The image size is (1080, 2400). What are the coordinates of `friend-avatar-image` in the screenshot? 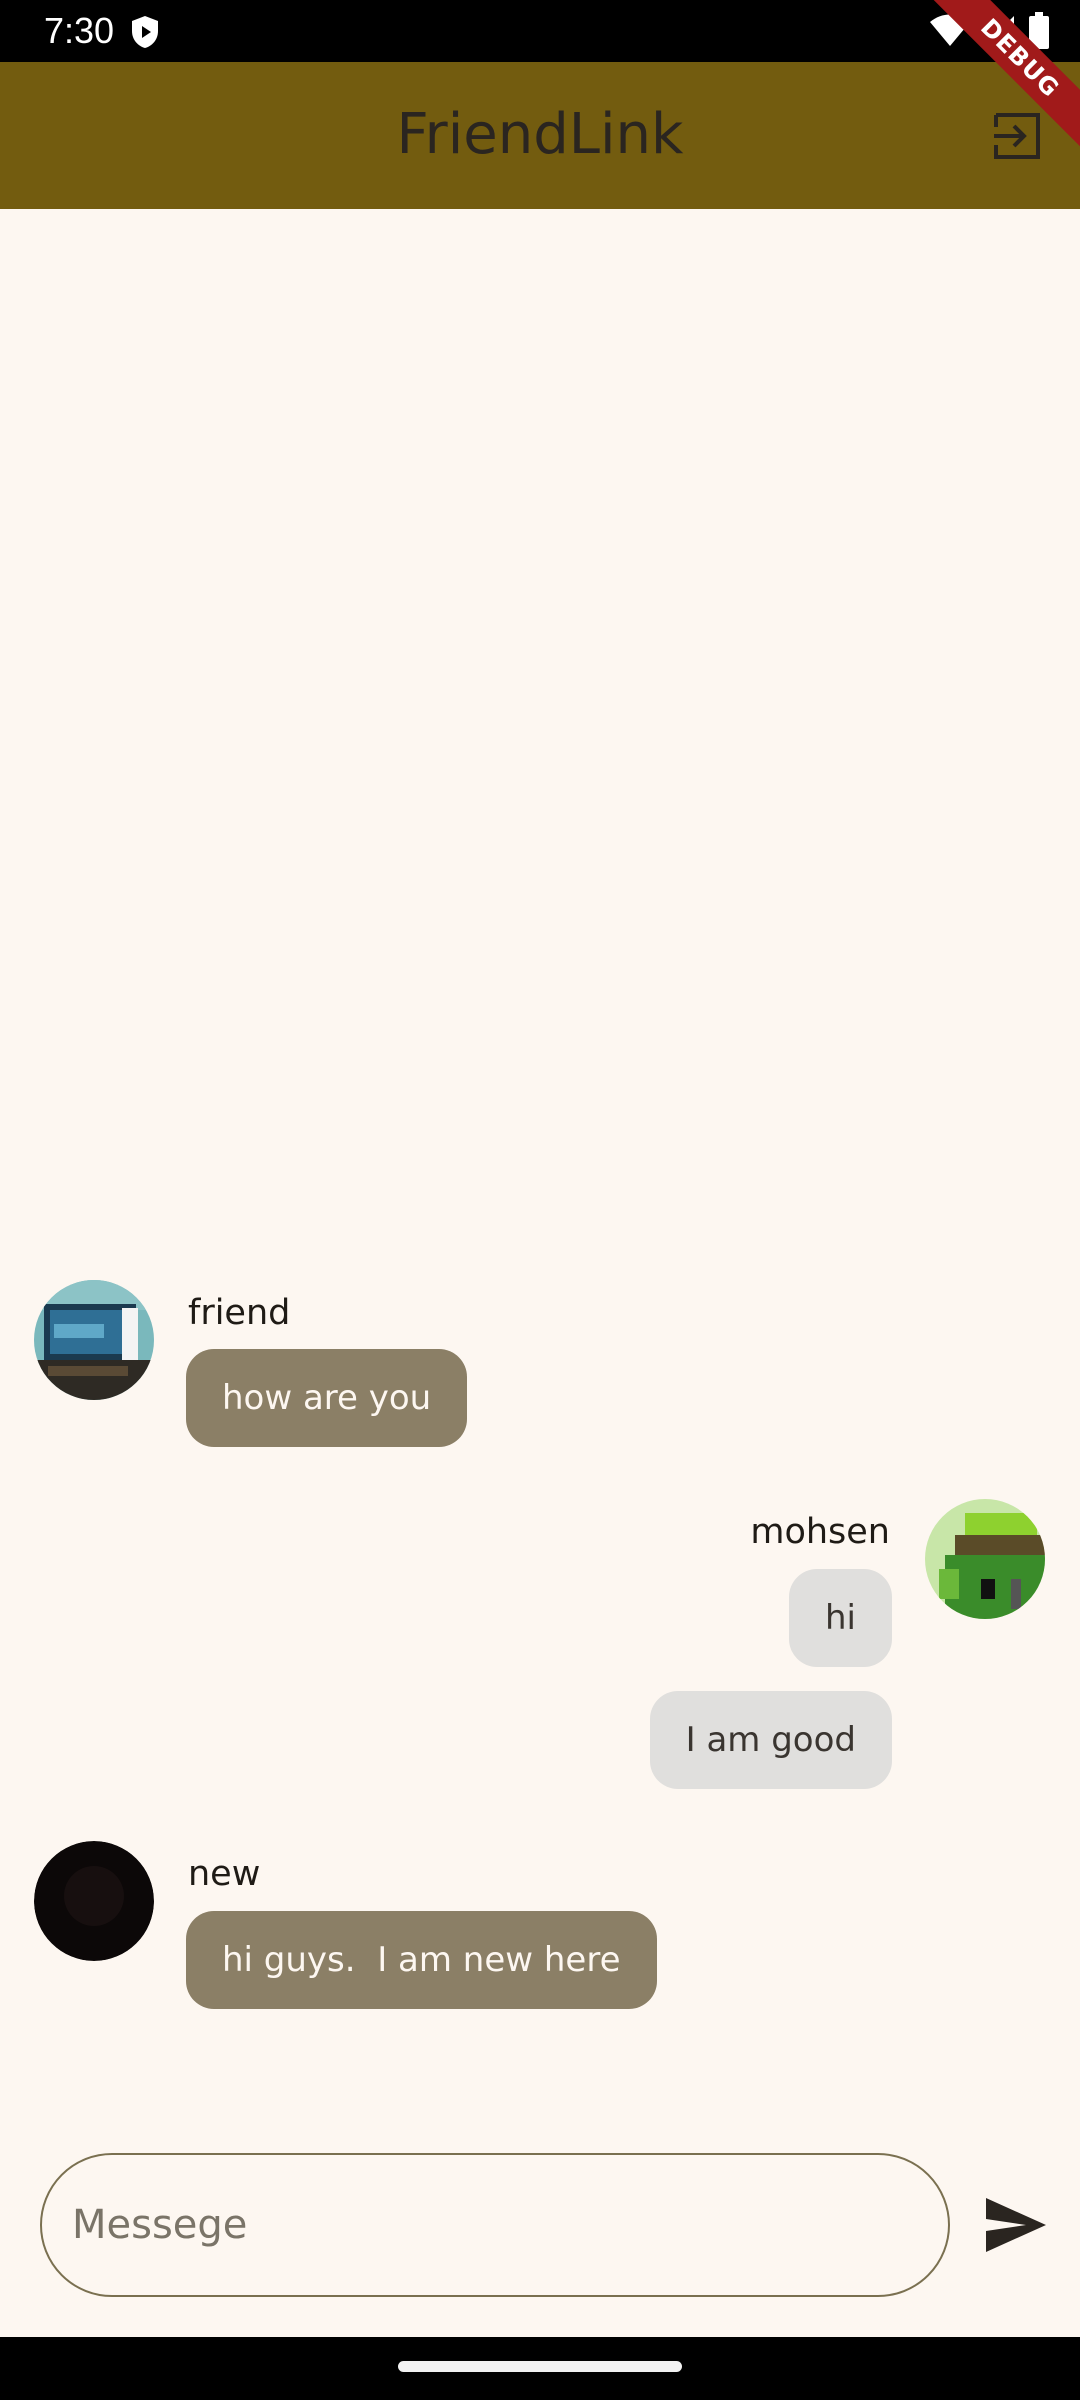 It's located at (94, 1340).